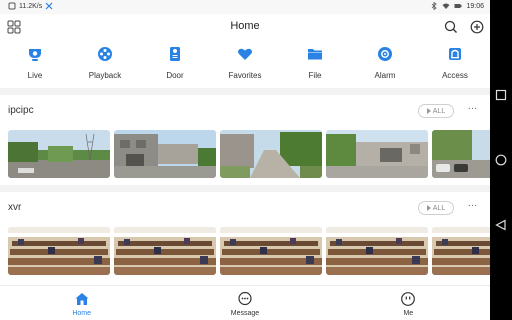 This screenshot has width=512, height=320. What do you see at coordinates (245, 313) in the screenshot?
I see `tab-label: Message` at bounding box center [245, 313].